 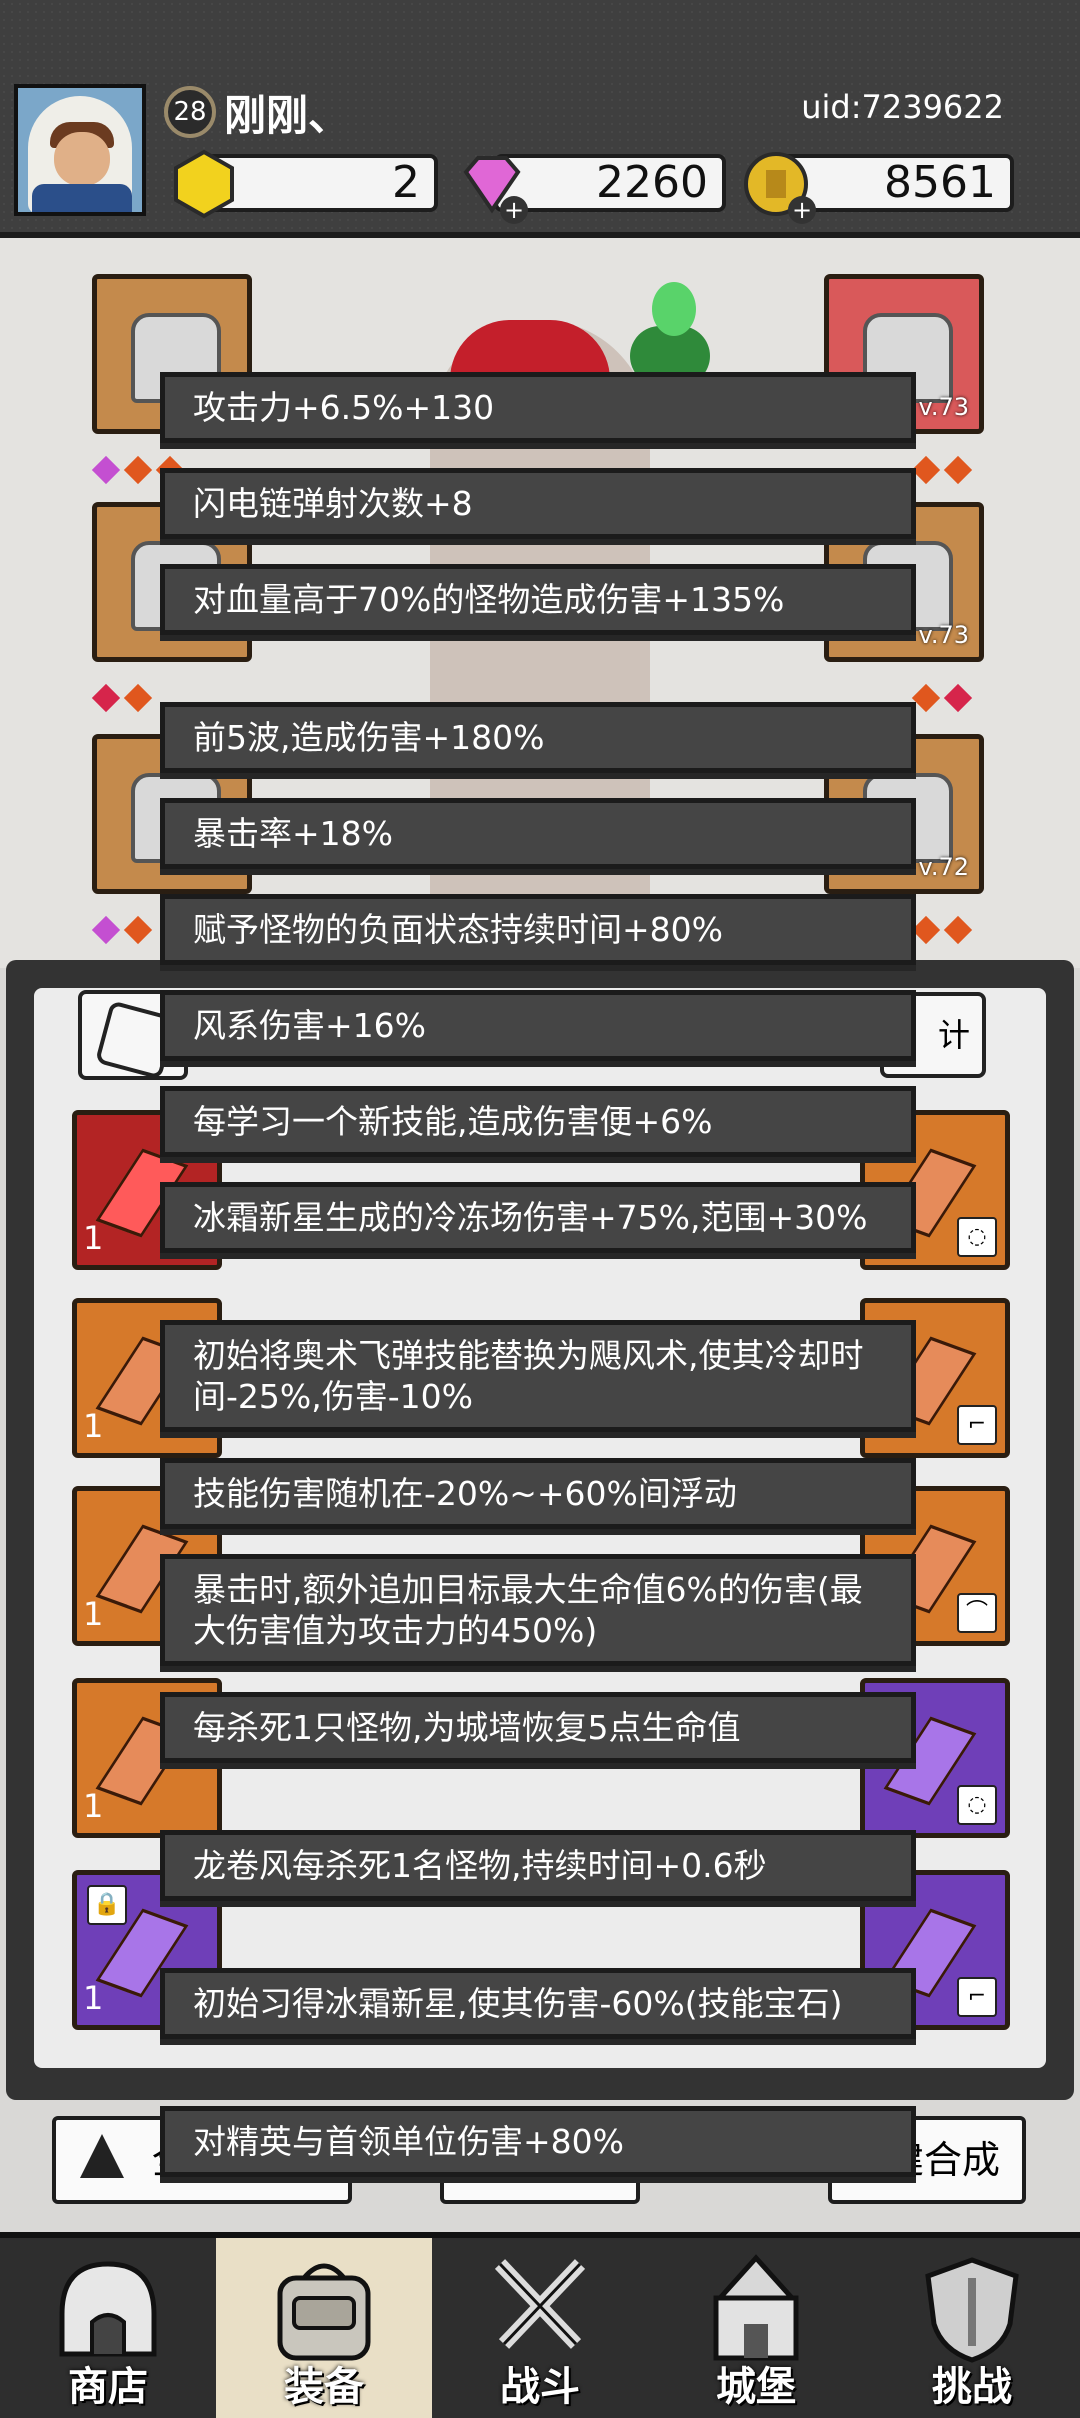 I want to click on nav-castle: 城堡, so click(x=756, y=2328).